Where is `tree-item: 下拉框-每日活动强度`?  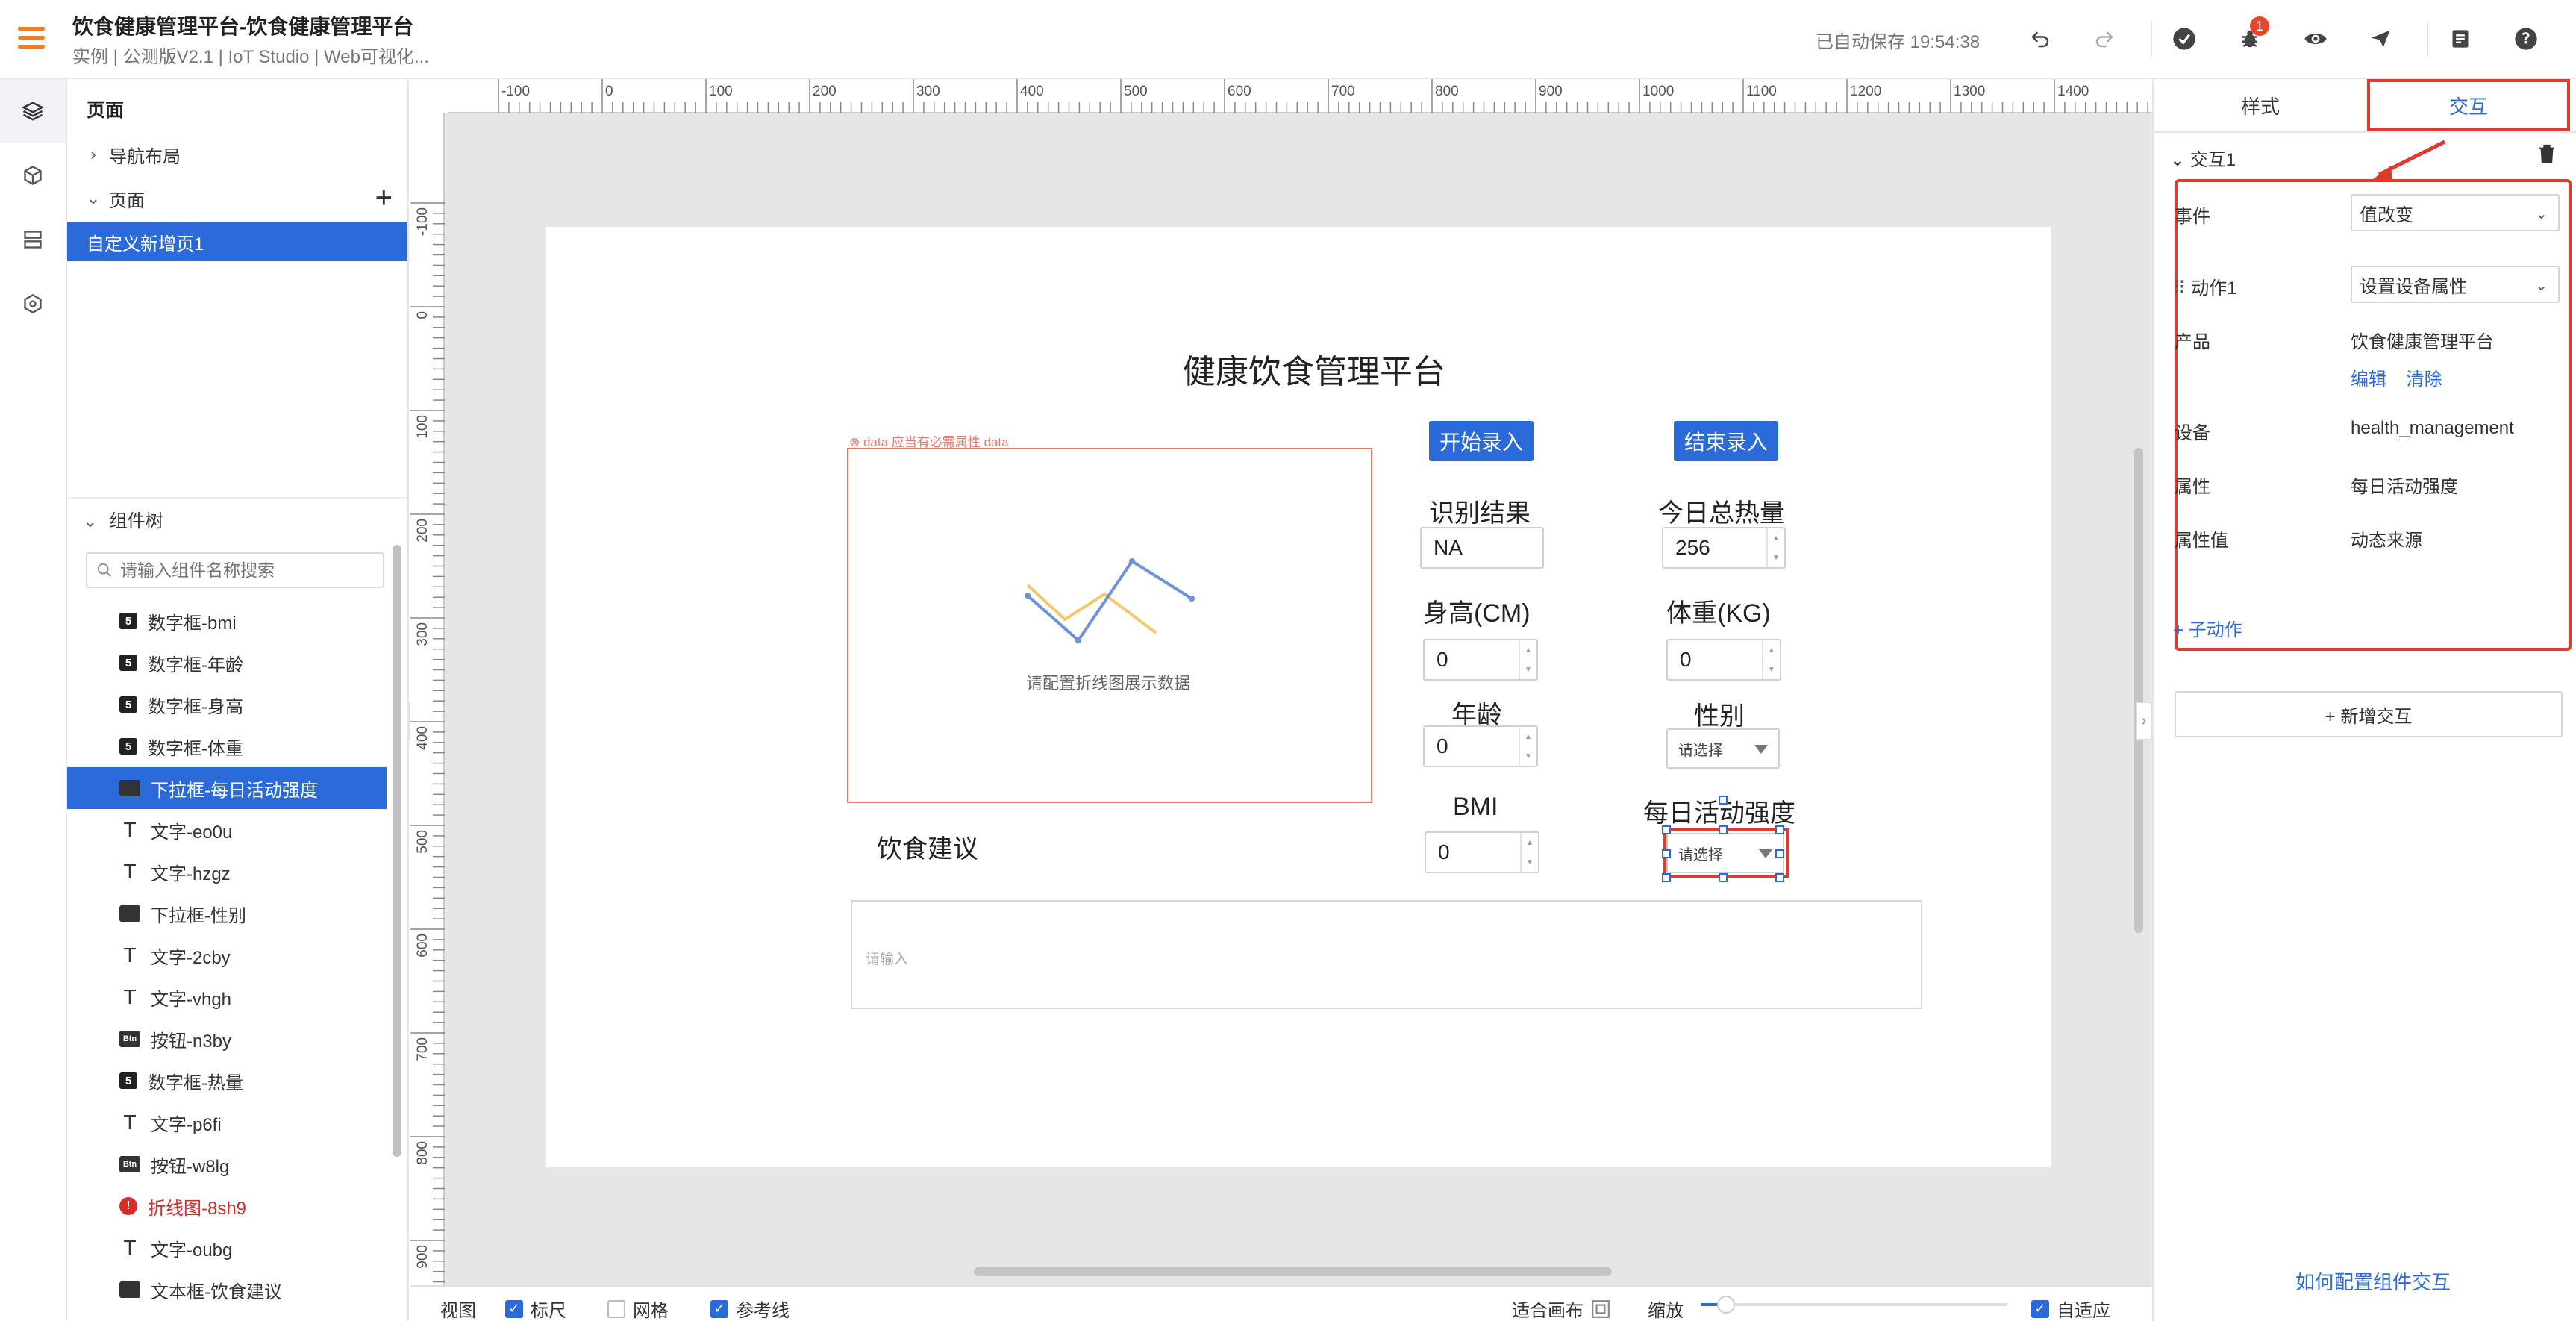 tree-item: 下拉框-每日活动强度 is located at coordinates (227, 788).